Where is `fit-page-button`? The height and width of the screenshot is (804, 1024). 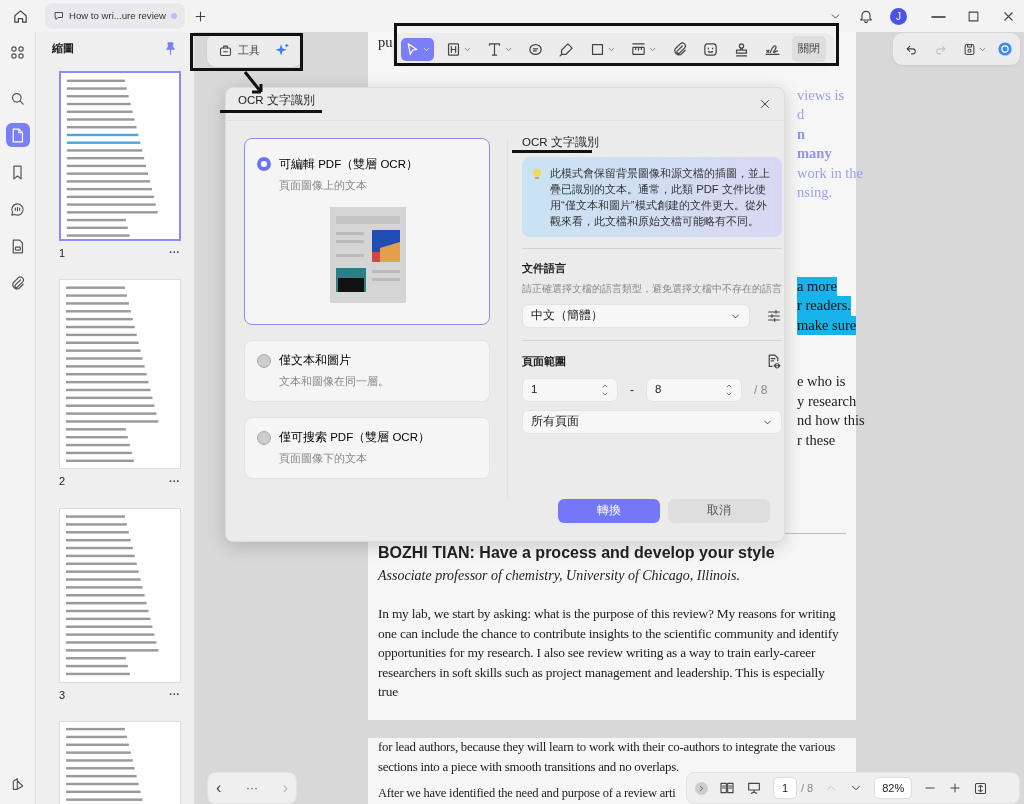
fit-page-button is located at coordinates (981, 788).